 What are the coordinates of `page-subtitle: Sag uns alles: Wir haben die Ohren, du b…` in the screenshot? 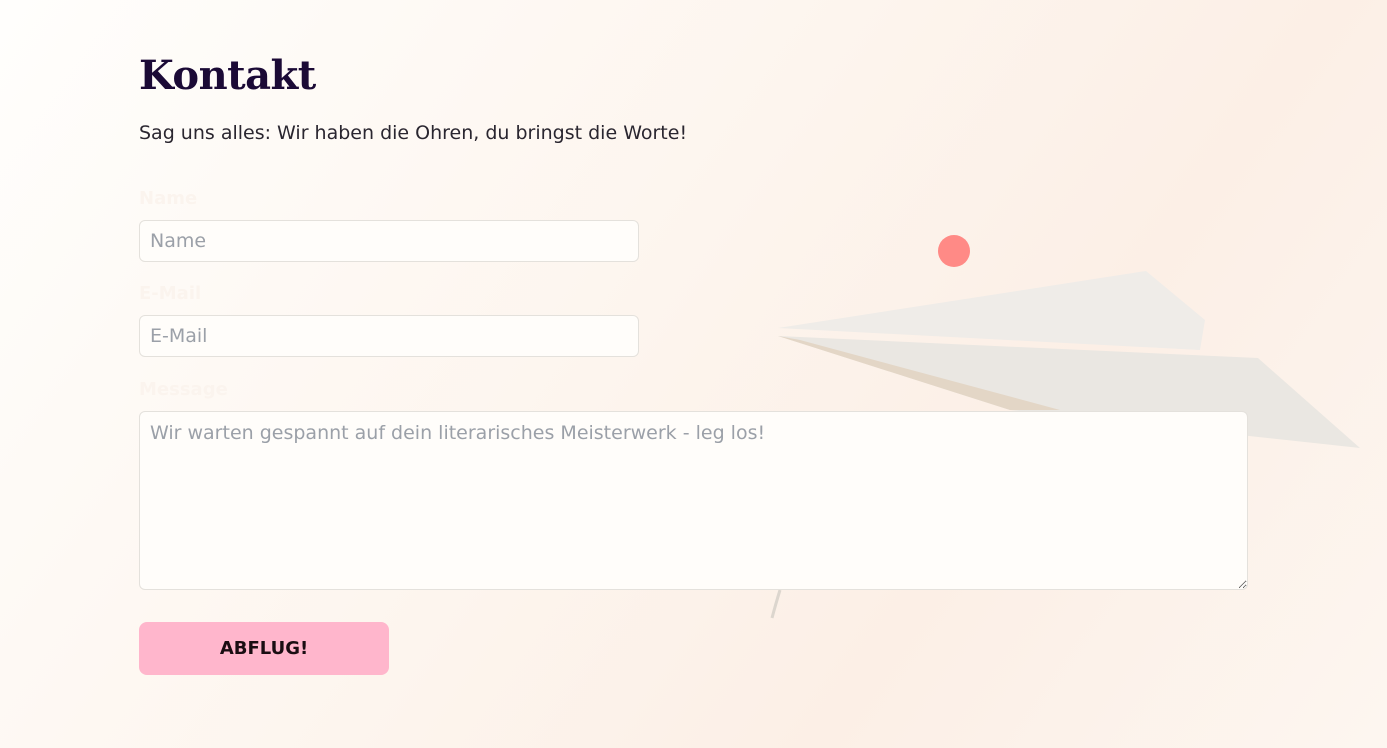 It's located at (413, 133).